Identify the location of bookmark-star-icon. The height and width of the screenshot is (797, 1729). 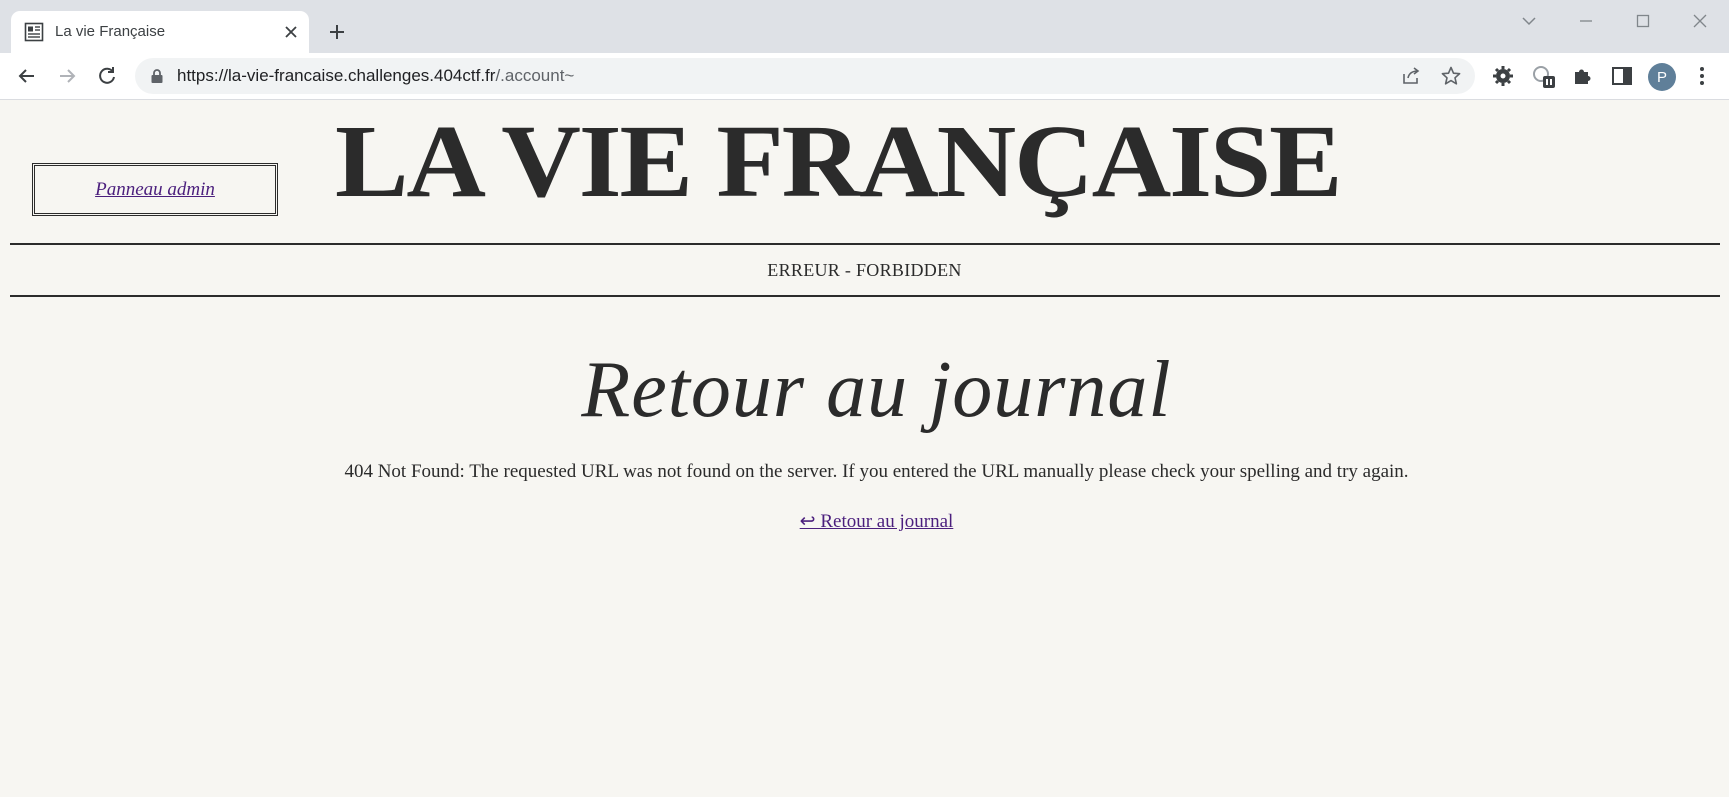
(1451, 76).